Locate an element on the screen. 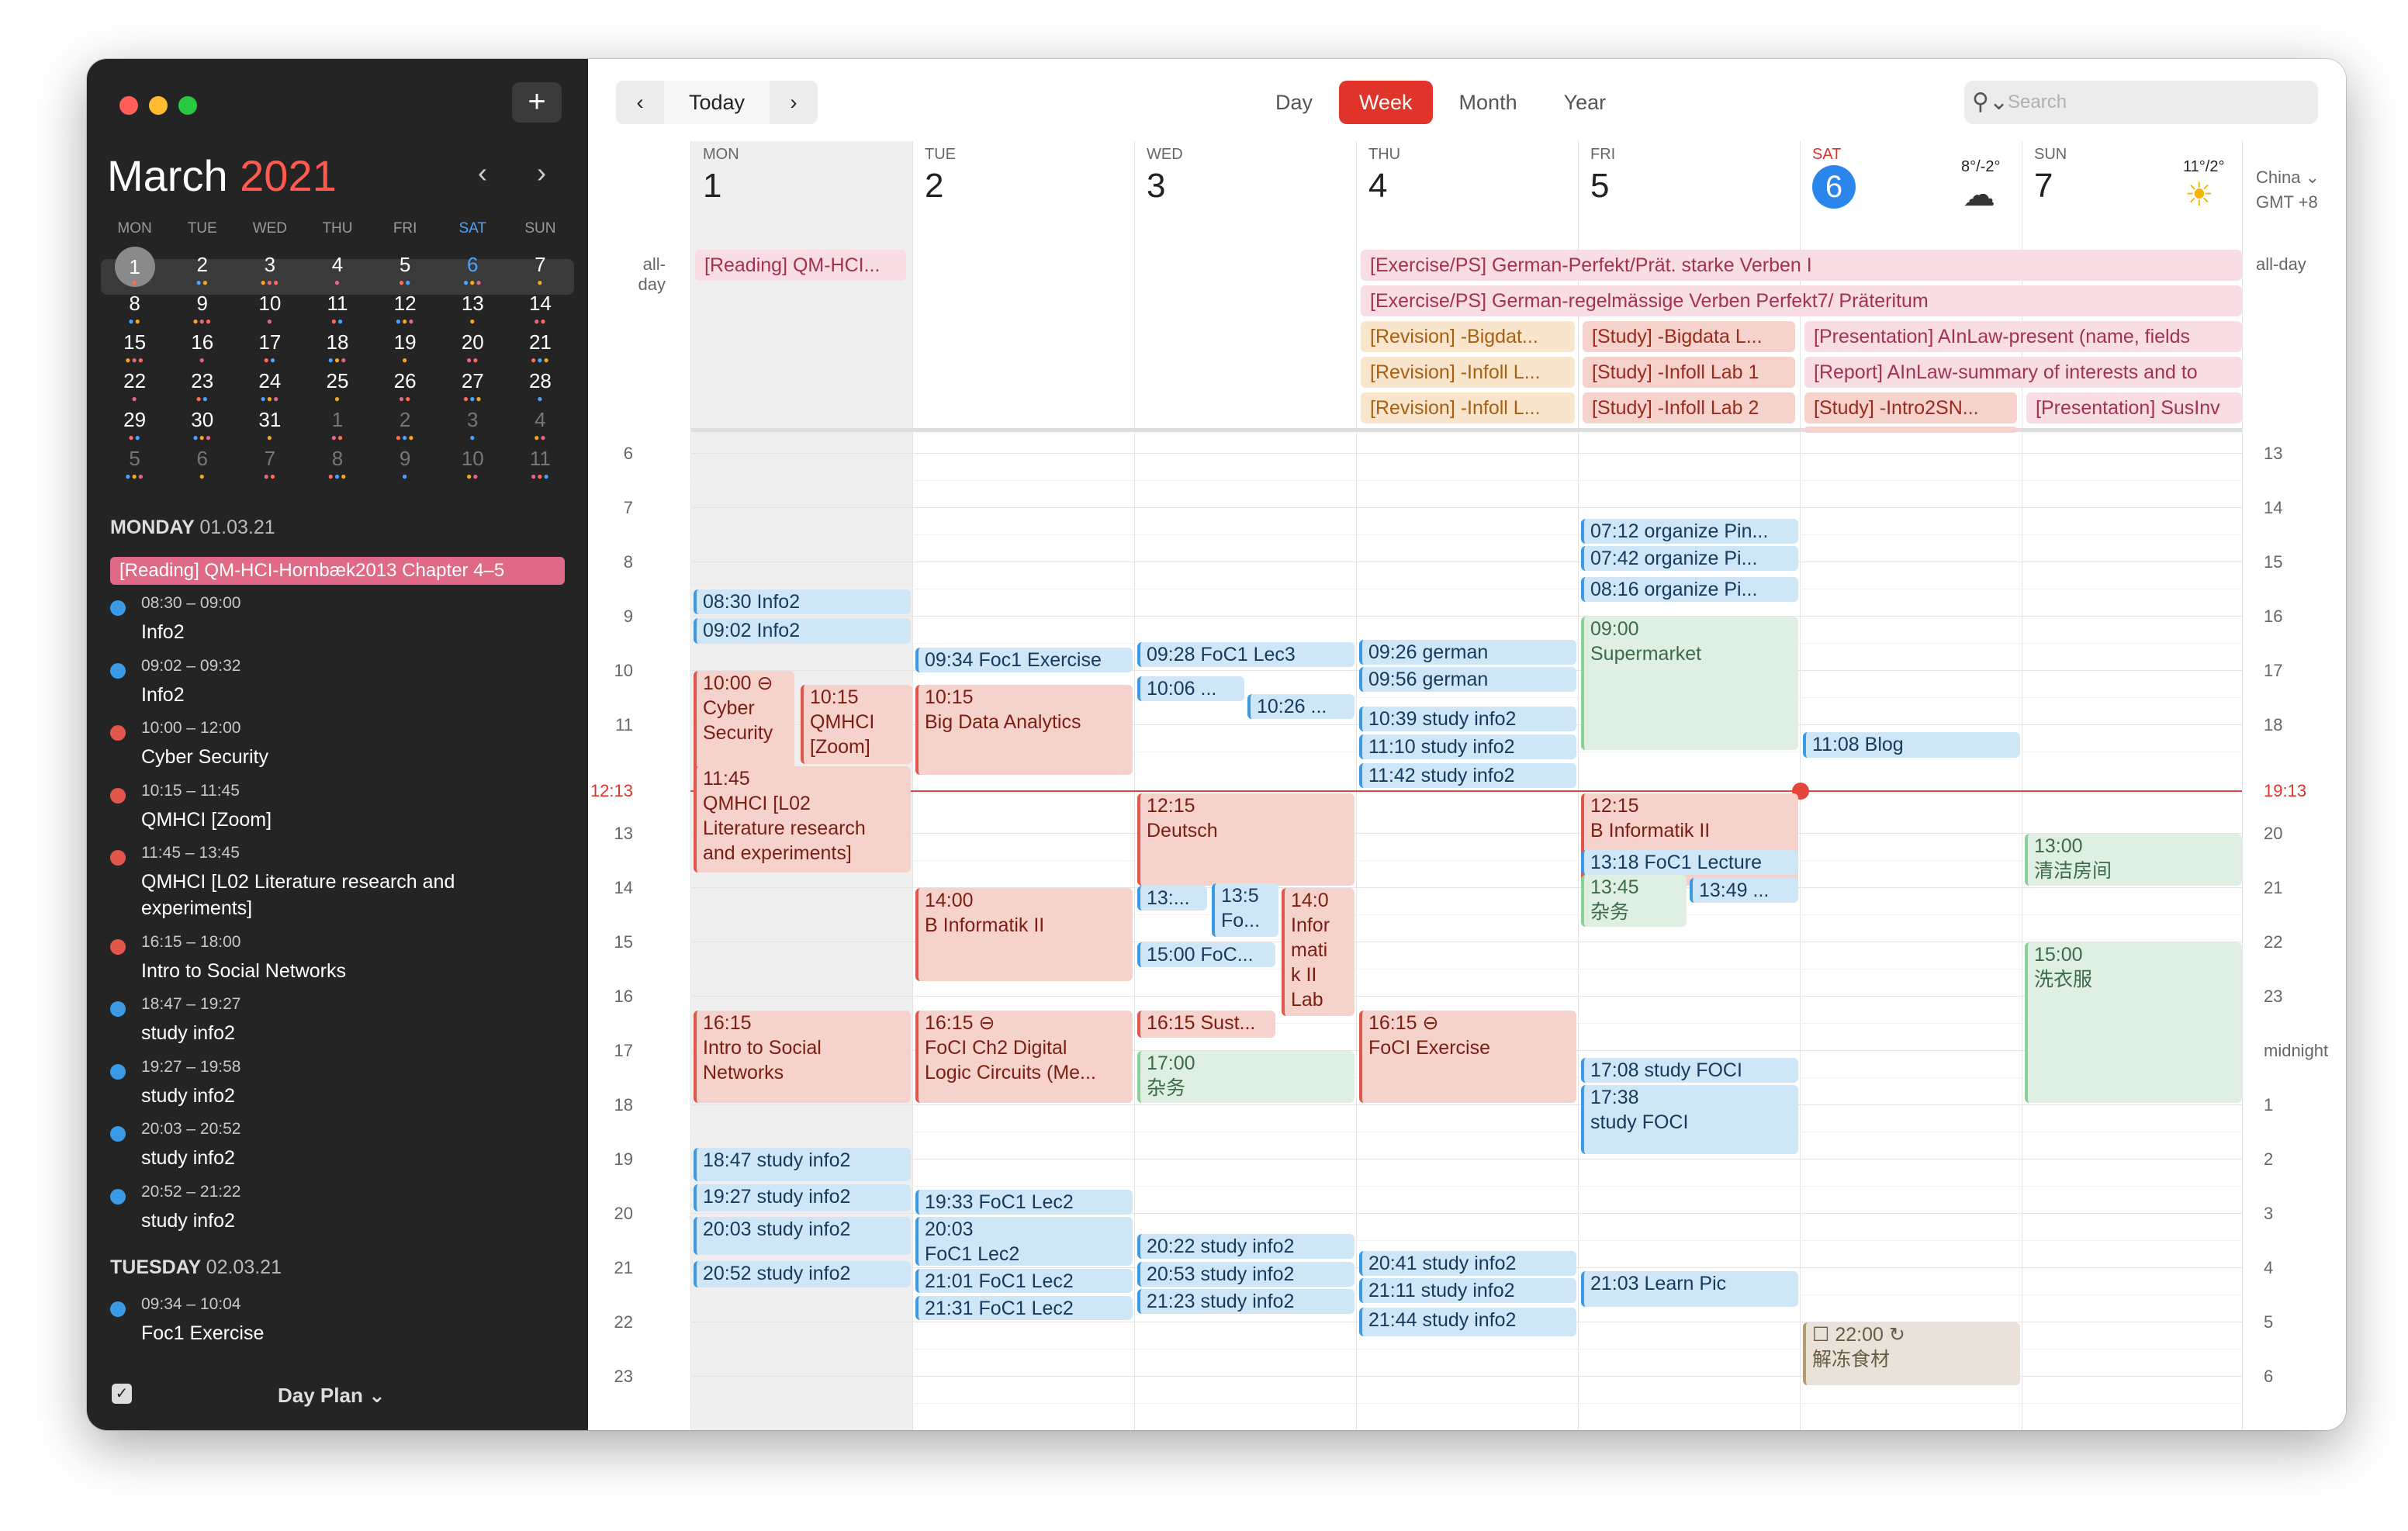 Image resolution: width=2408 pixels, height=1531 pixels. day-header-fri: FRI 5 is located at coordinates (1602, 176).